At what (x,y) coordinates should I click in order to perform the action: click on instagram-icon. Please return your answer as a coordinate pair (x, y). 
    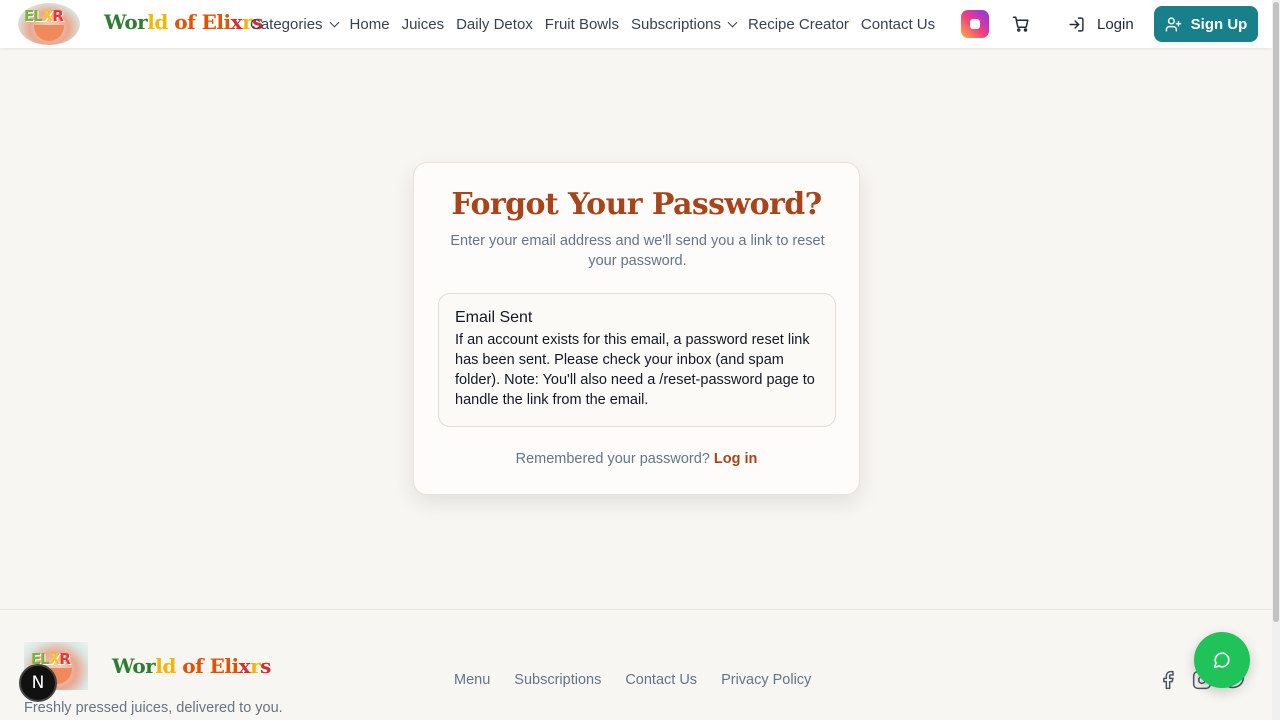
    Looking at the image, I should click on (975, 24).